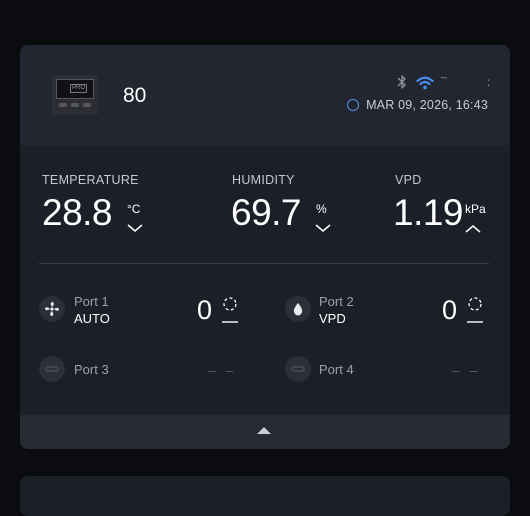 Image resolution: width=530 pixels, height=516 pixels. I want to click on humidity-label: HUMIDITY, so click(263, 180).